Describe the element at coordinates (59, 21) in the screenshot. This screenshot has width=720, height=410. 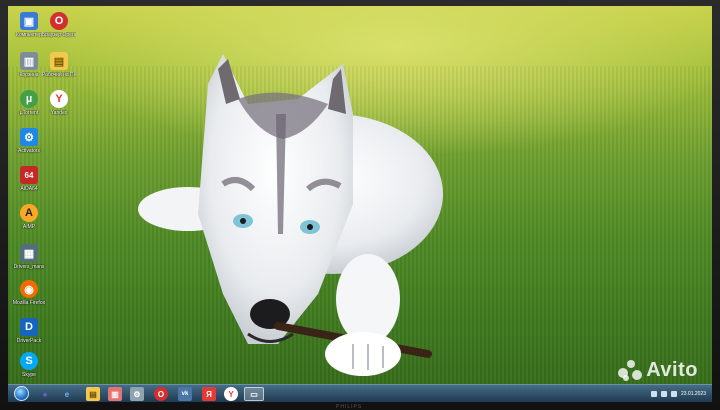
I see `opera-icon: O` at that location.